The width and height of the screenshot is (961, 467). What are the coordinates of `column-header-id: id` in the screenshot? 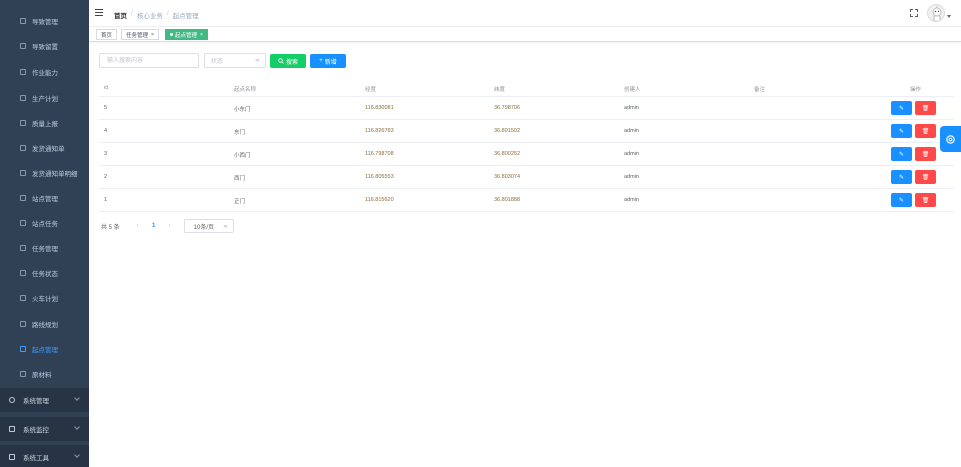 It's located at (106, 88).